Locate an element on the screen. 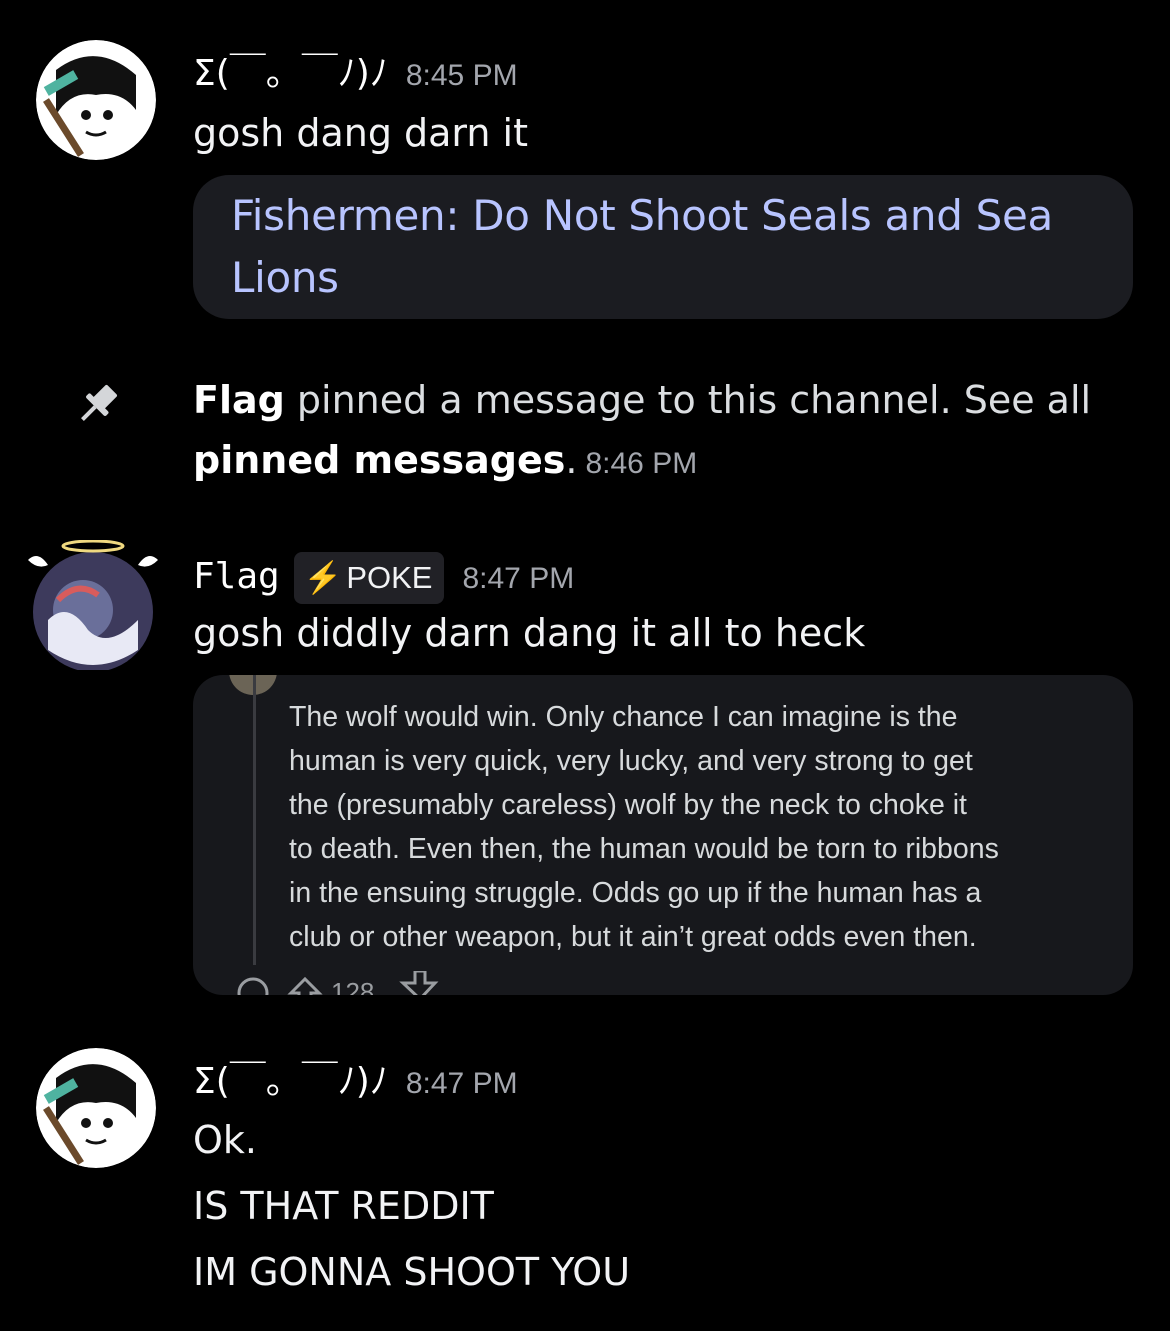 The height and width of the screenshot is (1331, 1170). upvote-count: 128 is located at coordinates (353, 986).